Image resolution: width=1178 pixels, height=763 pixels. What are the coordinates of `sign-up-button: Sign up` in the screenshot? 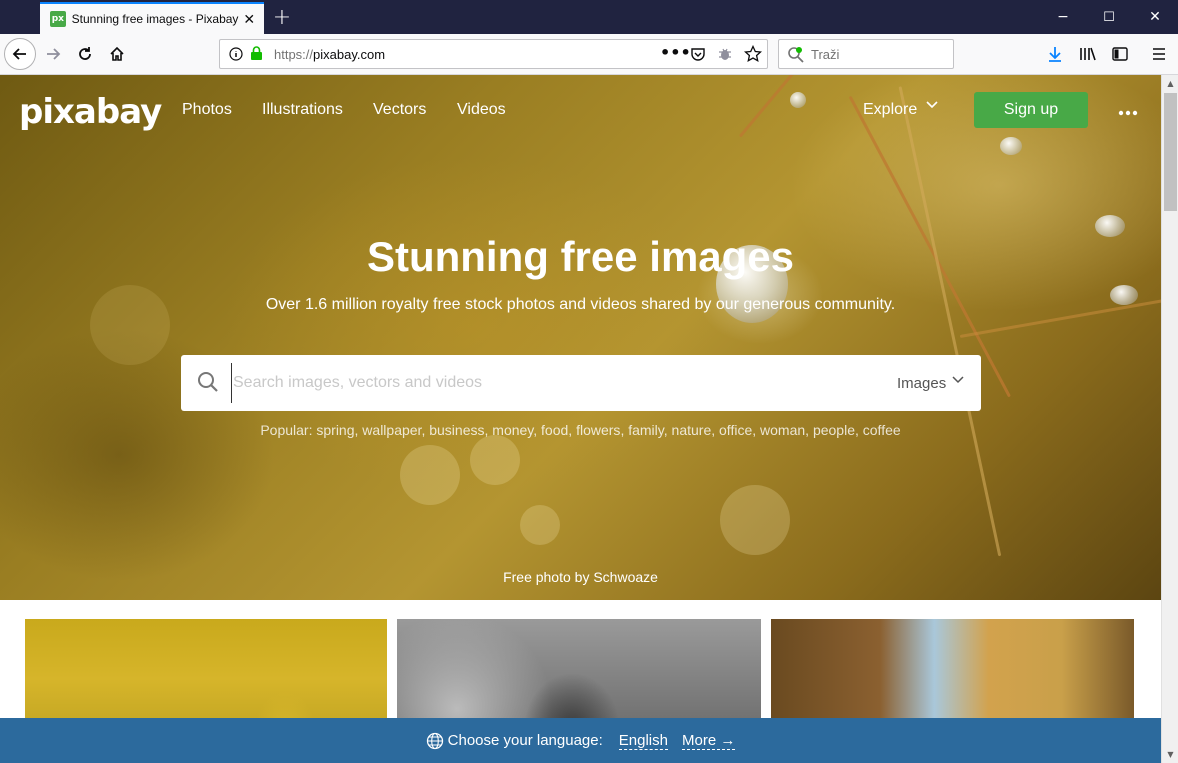 It's located at (1031, 110).